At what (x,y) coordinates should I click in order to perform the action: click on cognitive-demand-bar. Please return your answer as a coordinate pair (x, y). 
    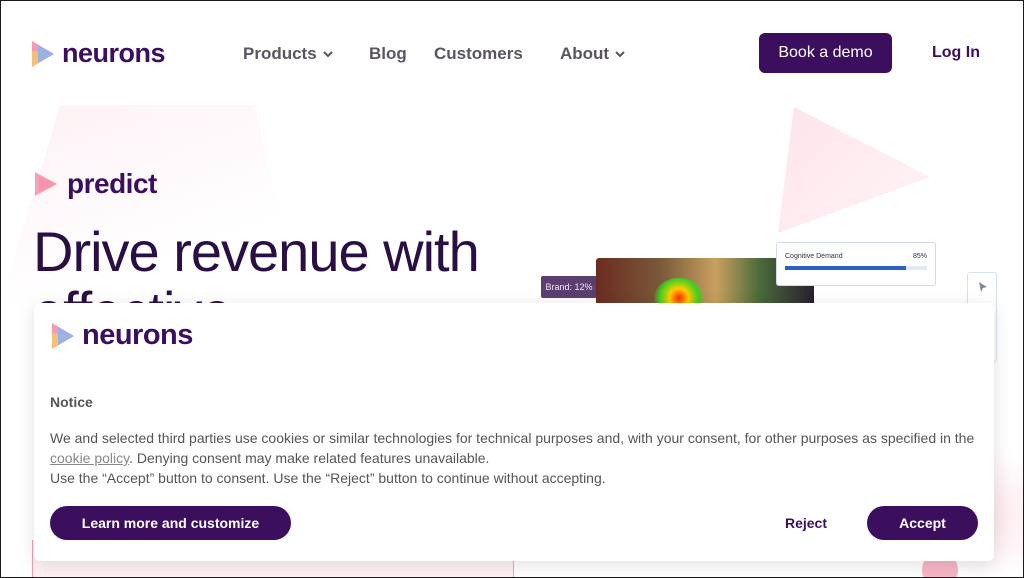
    Looking at the image, I should click on (856, 268).